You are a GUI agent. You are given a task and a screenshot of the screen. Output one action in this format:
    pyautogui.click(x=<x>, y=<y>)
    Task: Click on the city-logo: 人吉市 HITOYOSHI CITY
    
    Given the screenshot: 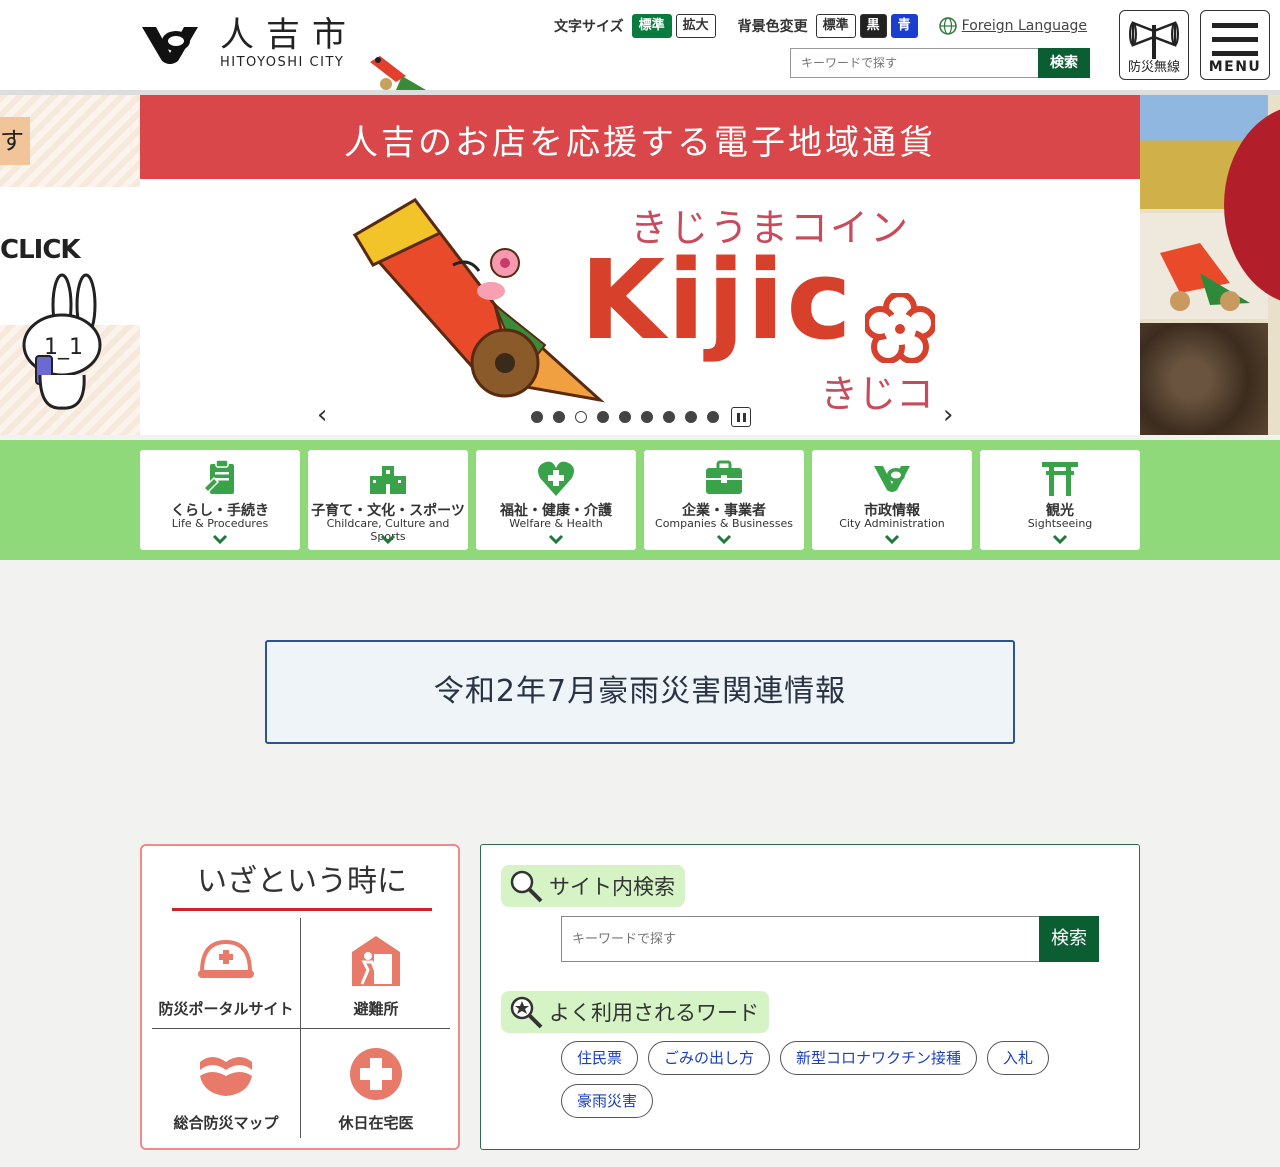 What is the action you would take?
    pyautogui.click(x=249, y=43)
    